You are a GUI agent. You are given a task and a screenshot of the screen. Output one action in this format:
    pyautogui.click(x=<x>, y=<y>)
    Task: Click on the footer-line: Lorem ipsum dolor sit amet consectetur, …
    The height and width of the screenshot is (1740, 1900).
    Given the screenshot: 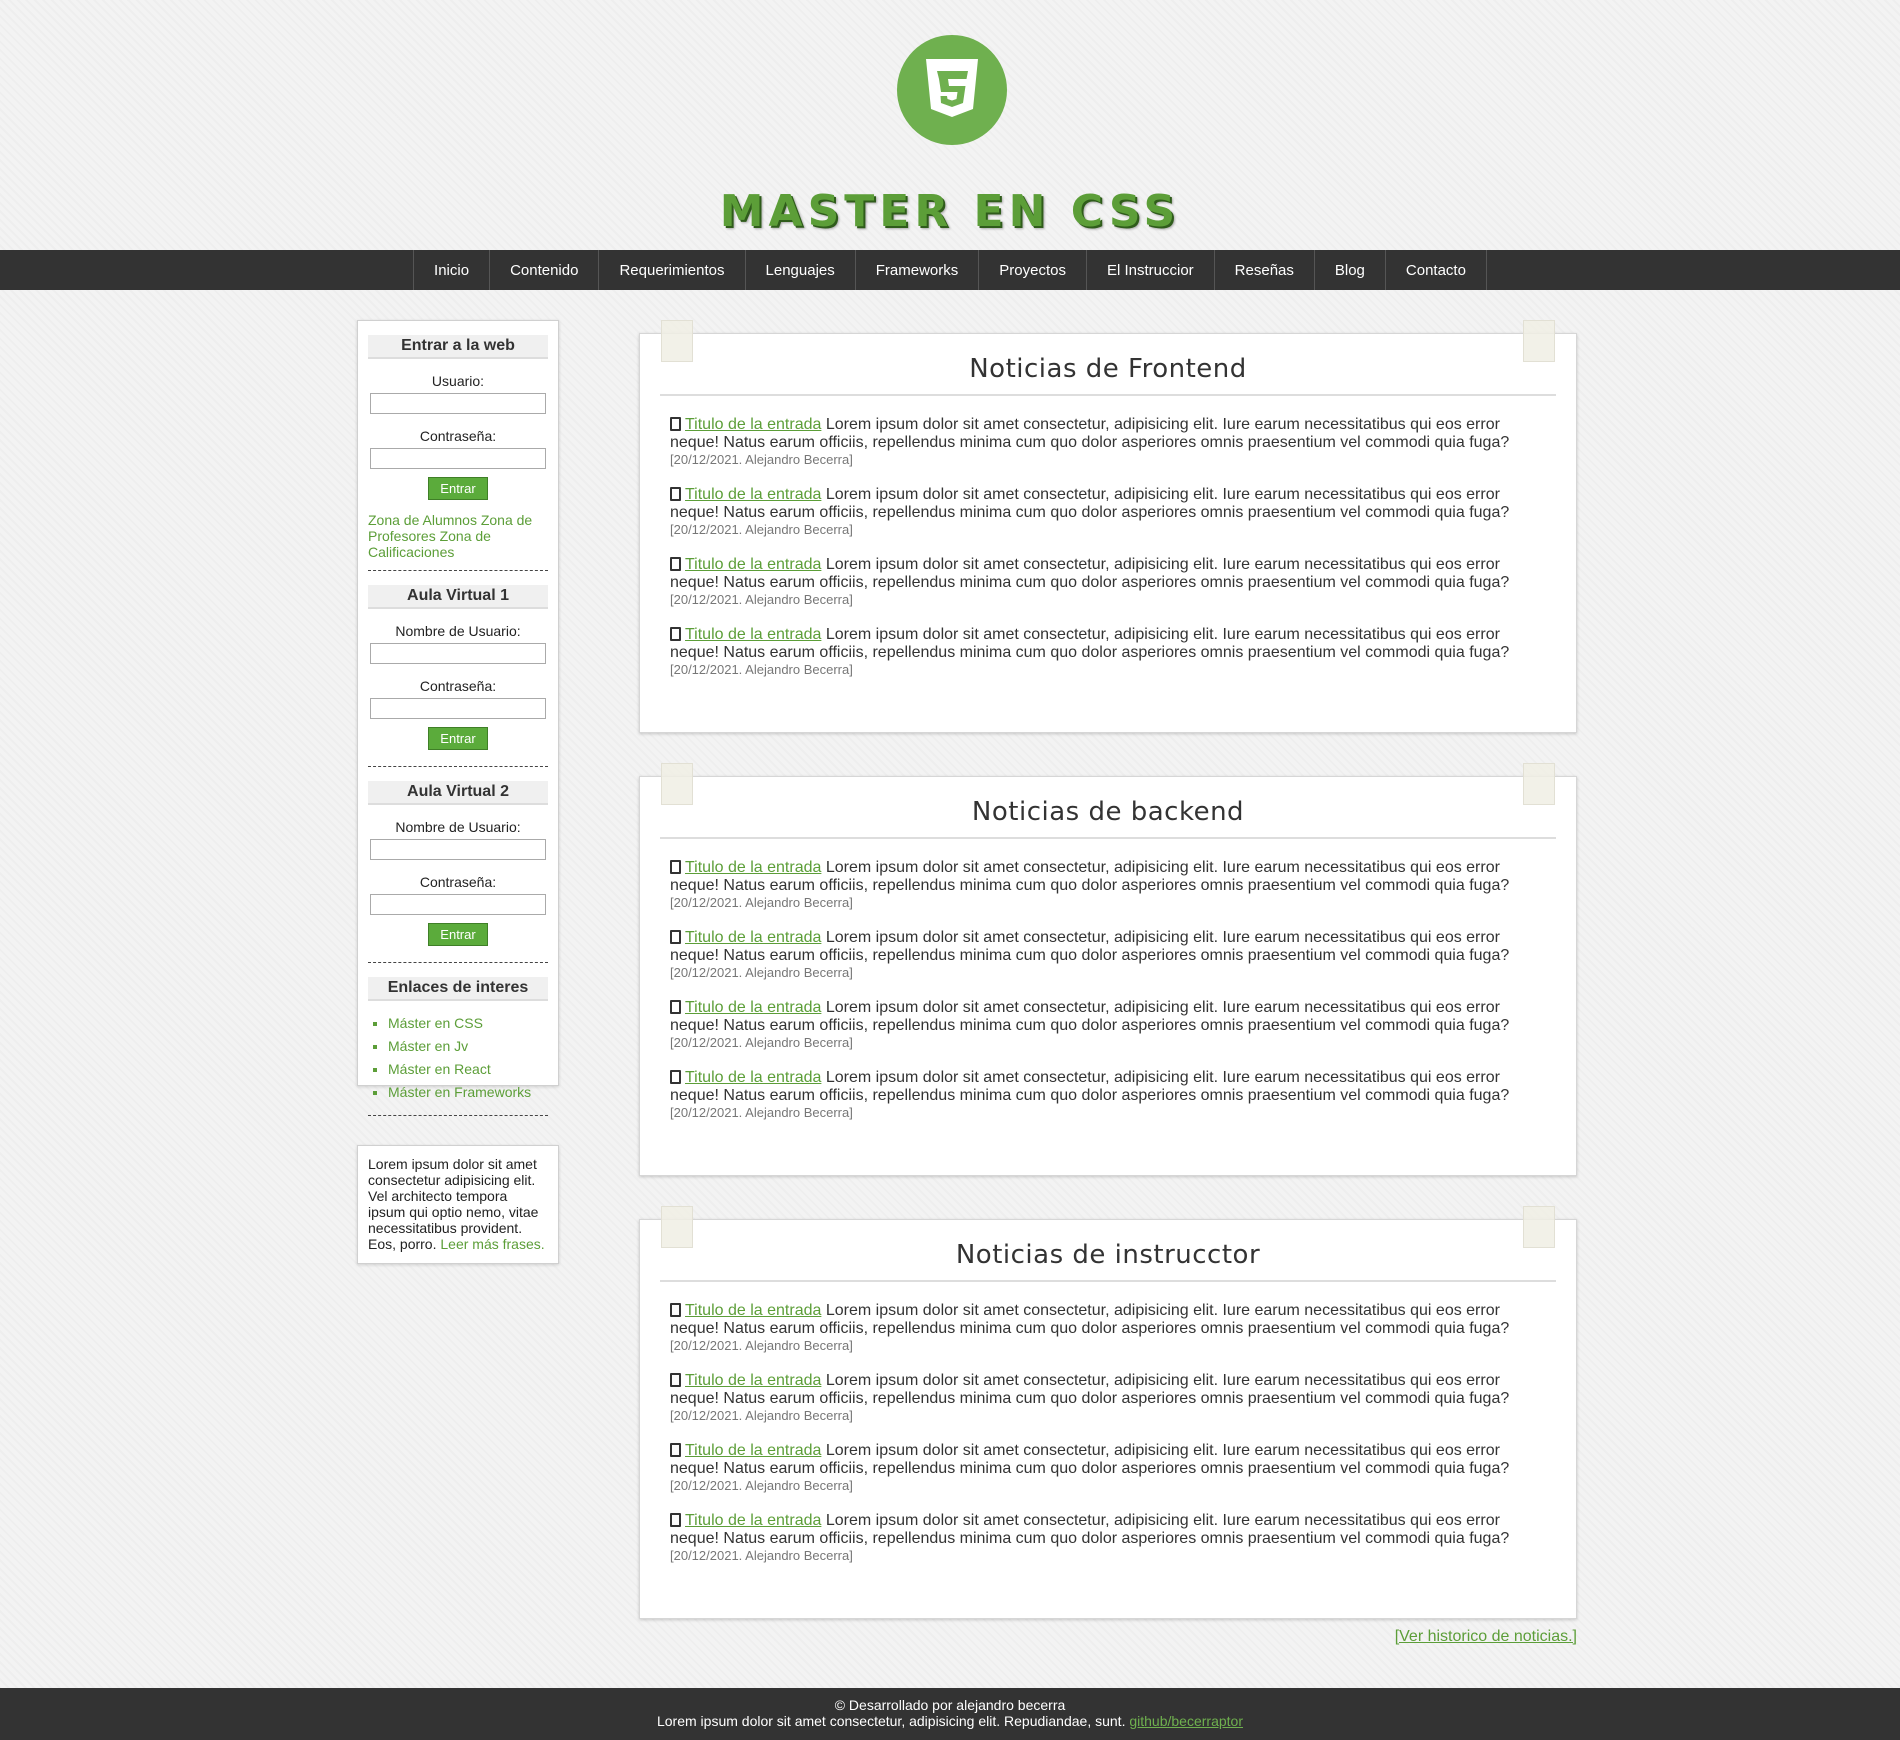 What is the action you would take?
    pyautogui.click(x=950, y=1721)
    